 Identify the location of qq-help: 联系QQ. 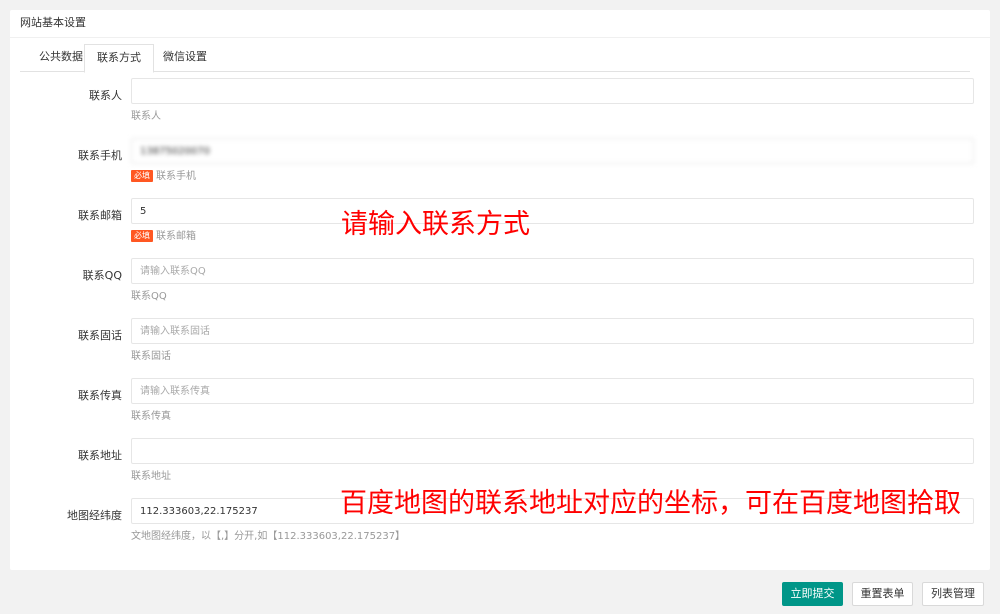
(149, 296).